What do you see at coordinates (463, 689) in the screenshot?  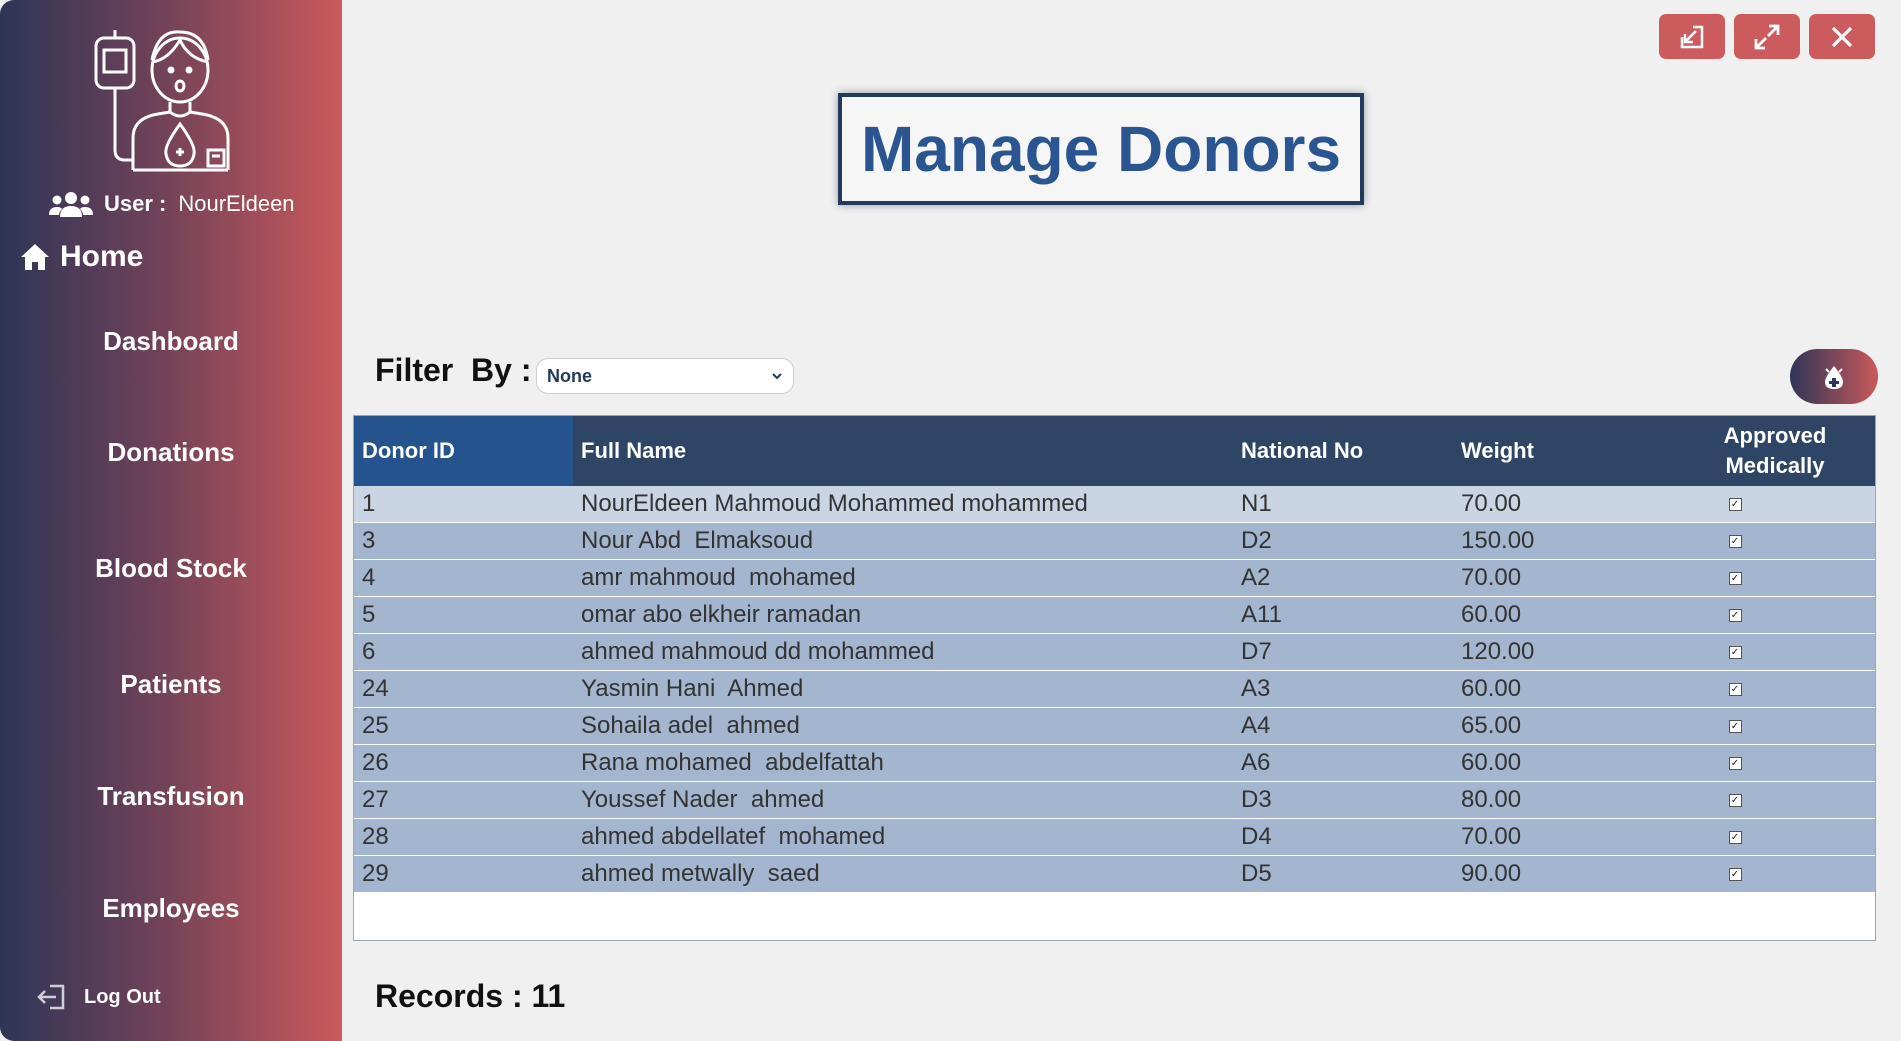 I see `cell-donor-id: 24` at bounding box center [463, 689].